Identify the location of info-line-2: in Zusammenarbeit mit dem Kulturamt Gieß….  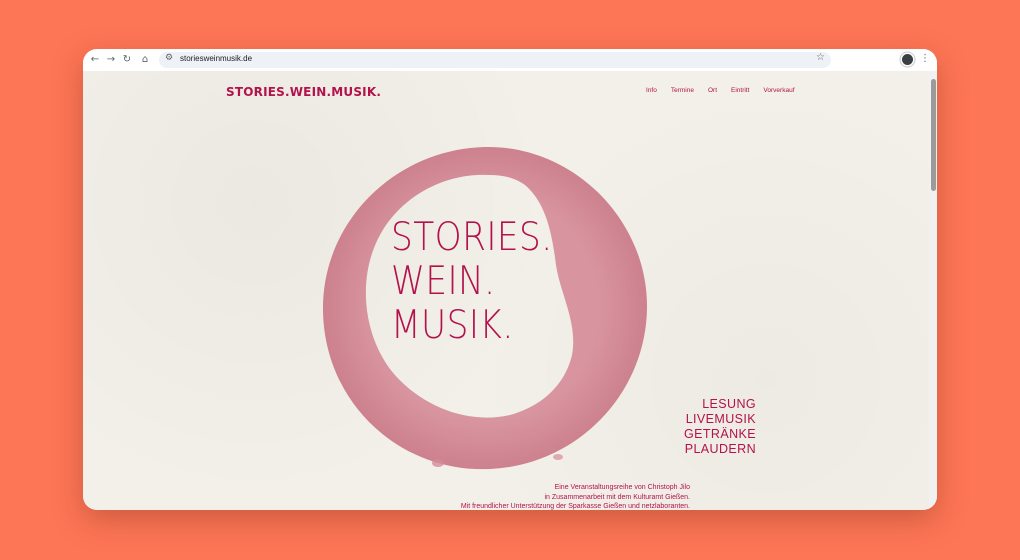
(617, 497).